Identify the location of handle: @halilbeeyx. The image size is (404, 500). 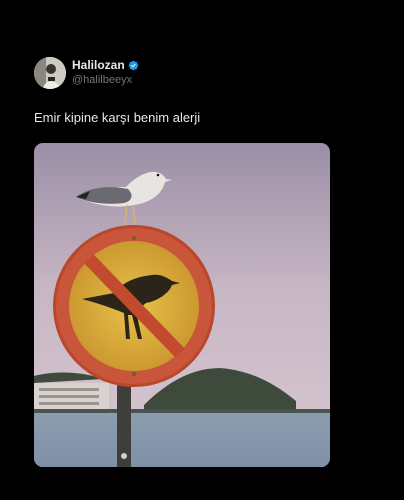
(105, 80).